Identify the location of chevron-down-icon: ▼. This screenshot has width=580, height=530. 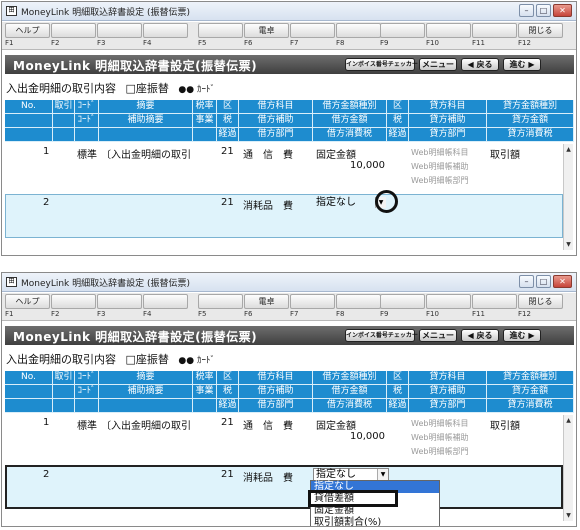
(382, 474).